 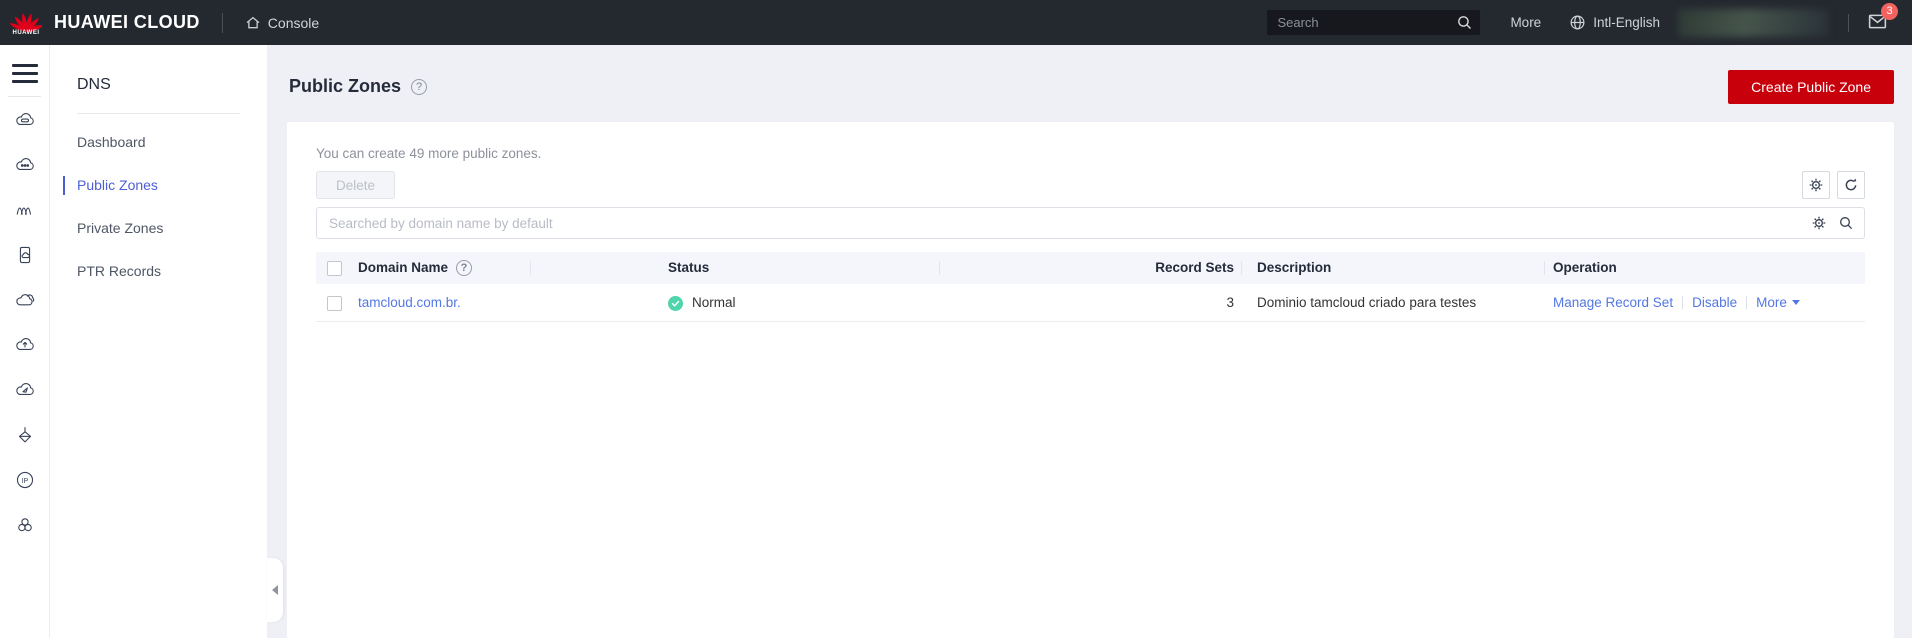 What do you see at coordinates (1889, 11) in the screenshot?
I see `notification-badge: 3` at bounding box center [1889, 11].